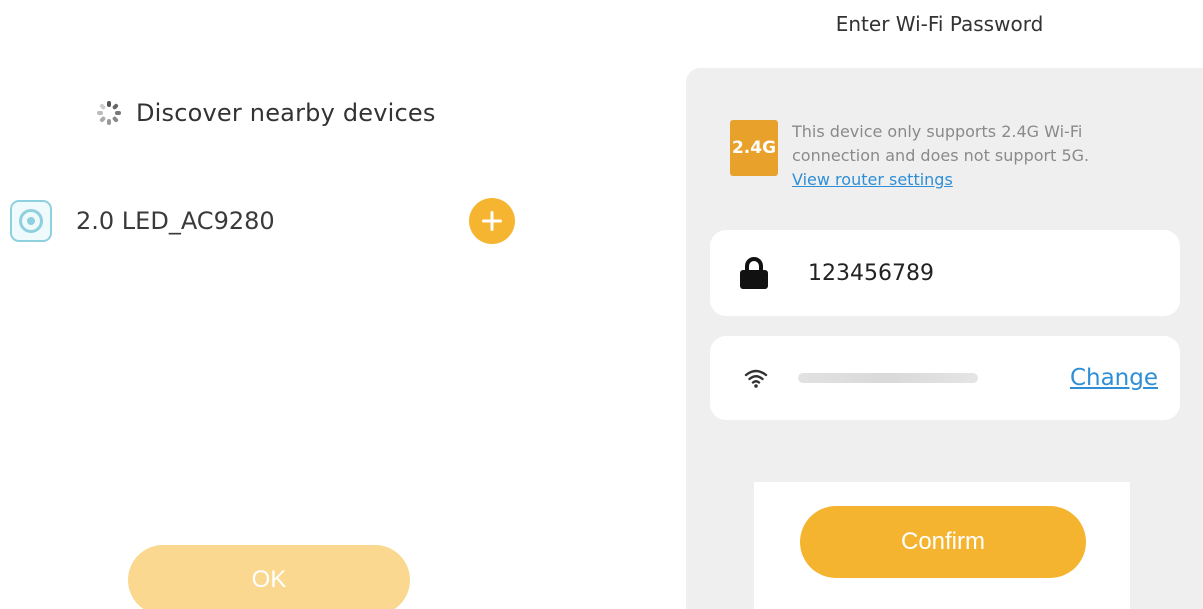 This screenshot has width=1203, height=609. I want to click on confirm-area: Confirm, so click(942, 545).